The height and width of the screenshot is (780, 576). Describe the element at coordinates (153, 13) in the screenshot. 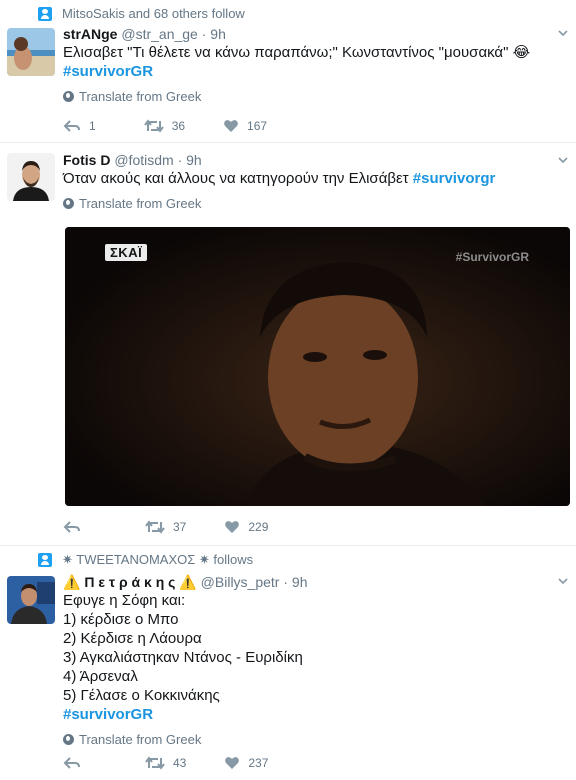

I see `social-context-text: MitsoSakis and 68 others follow` at that location.